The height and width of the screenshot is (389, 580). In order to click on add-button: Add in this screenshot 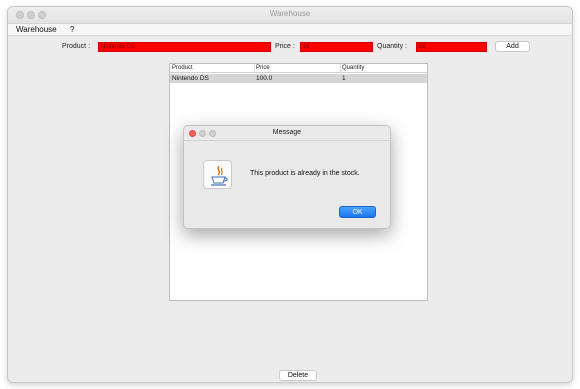, I will do `click(512, 46)`.